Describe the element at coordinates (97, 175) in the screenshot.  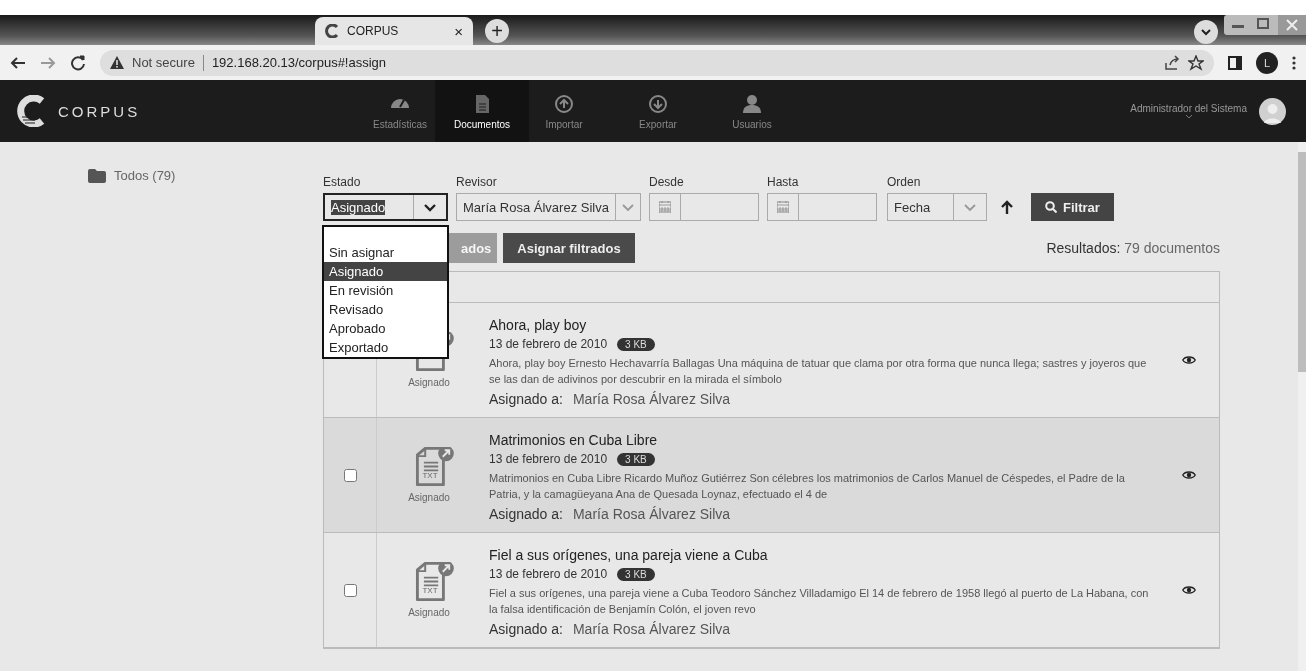
I see `folder-icon` at that location.